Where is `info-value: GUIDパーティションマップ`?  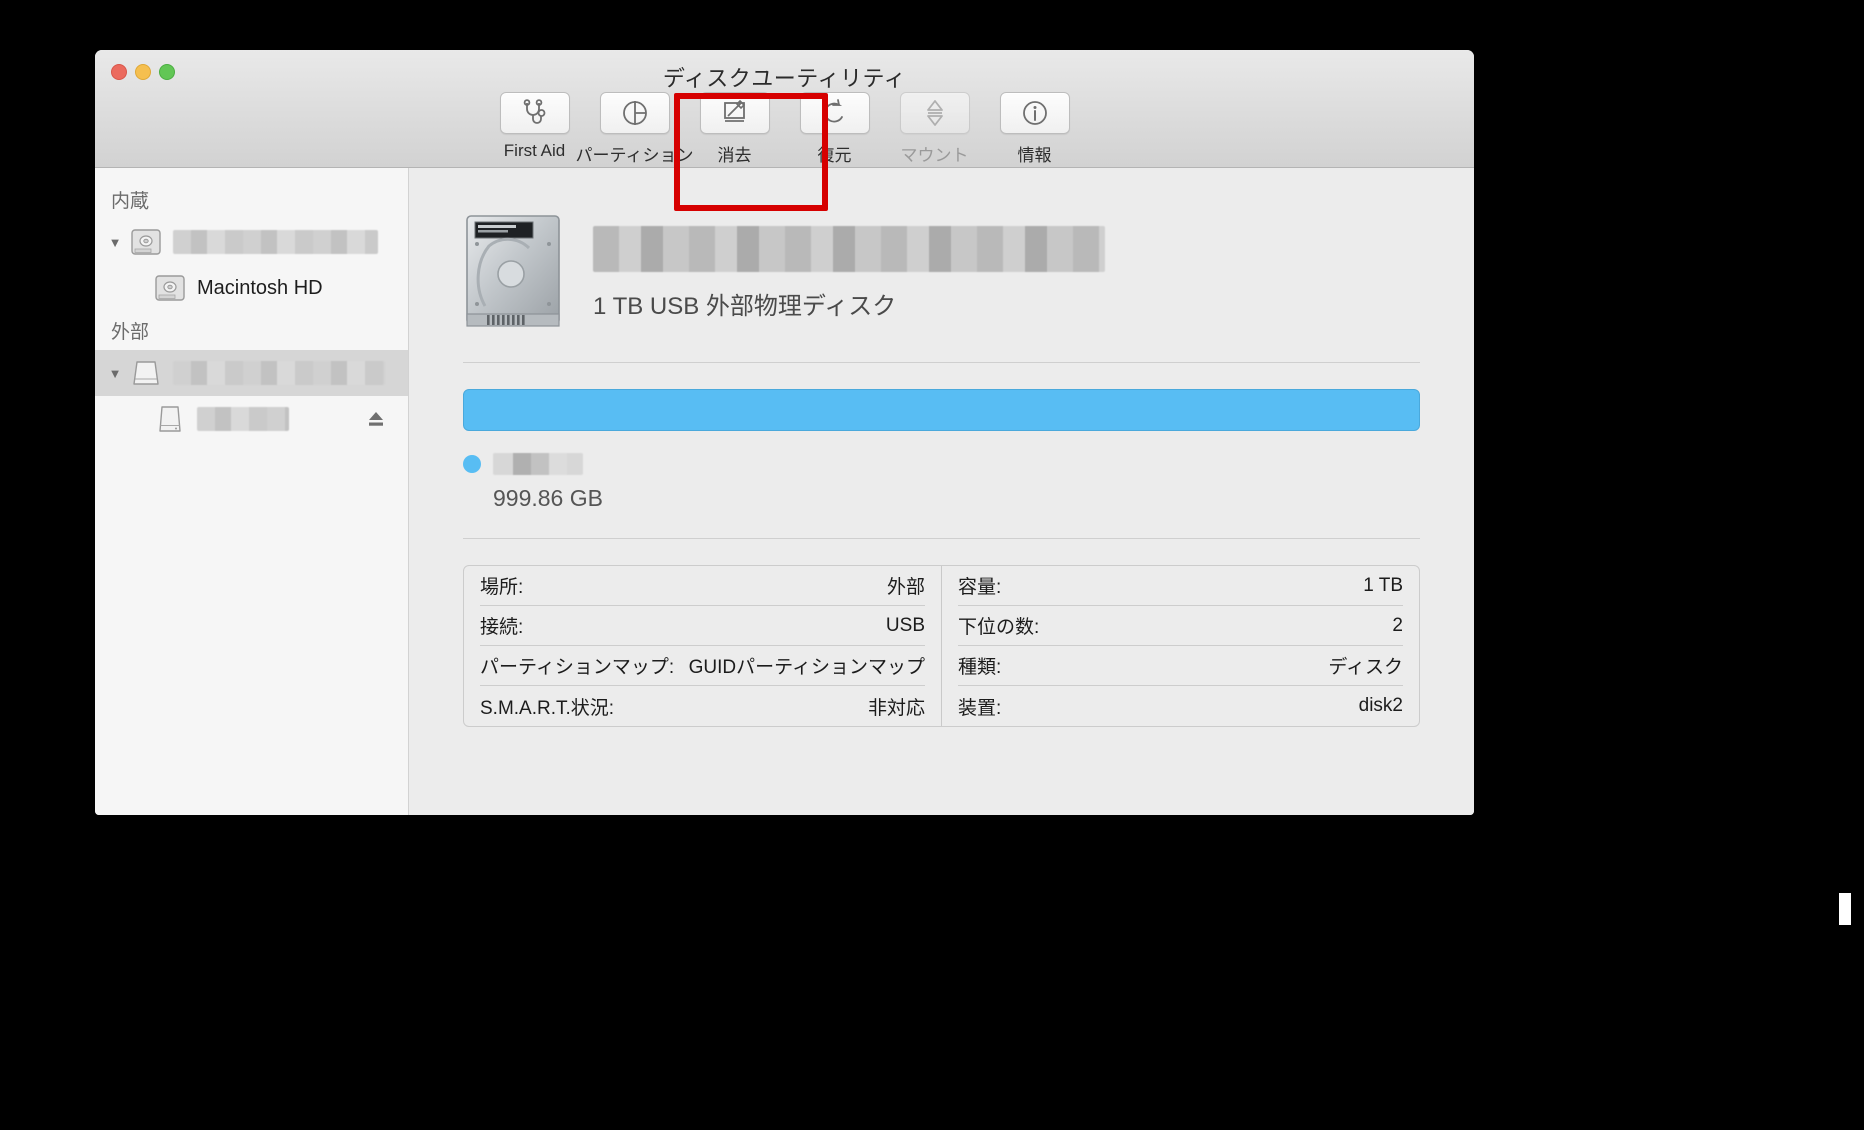
info-value: GUIDパーティションマップ is located at coordinates (806, 667).